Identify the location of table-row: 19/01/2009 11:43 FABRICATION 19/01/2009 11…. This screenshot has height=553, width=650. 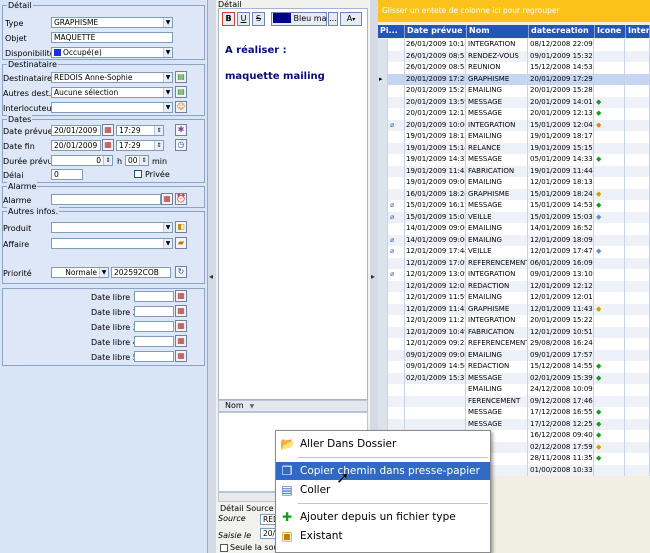
(514, 171).